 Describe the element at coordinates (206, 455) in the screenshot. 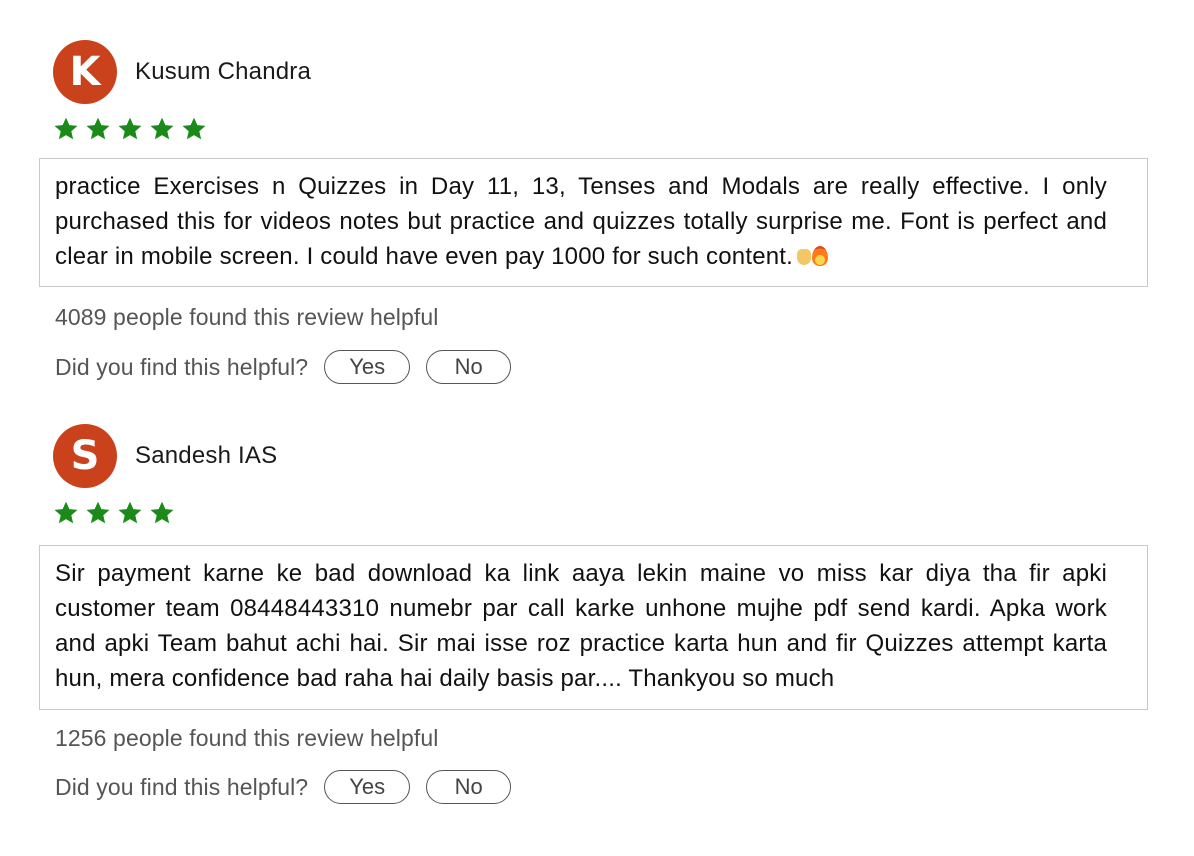

I see `reviewer-name: Sandesh IAS` at that location.